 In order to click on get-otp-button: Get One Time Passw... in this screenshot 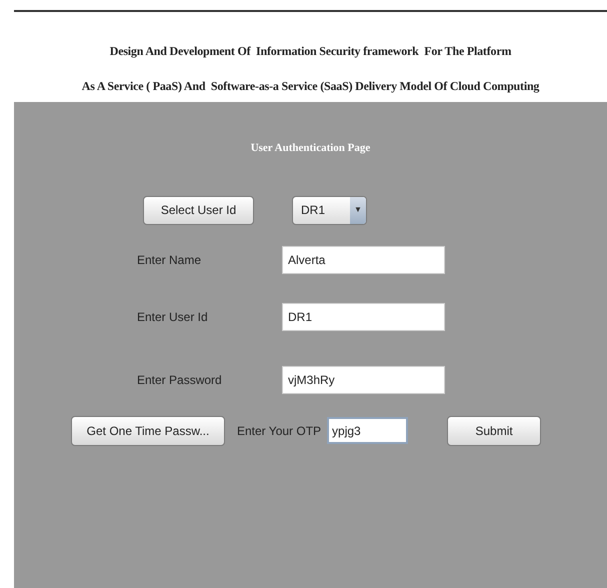, I will do `click(148, 431)`.